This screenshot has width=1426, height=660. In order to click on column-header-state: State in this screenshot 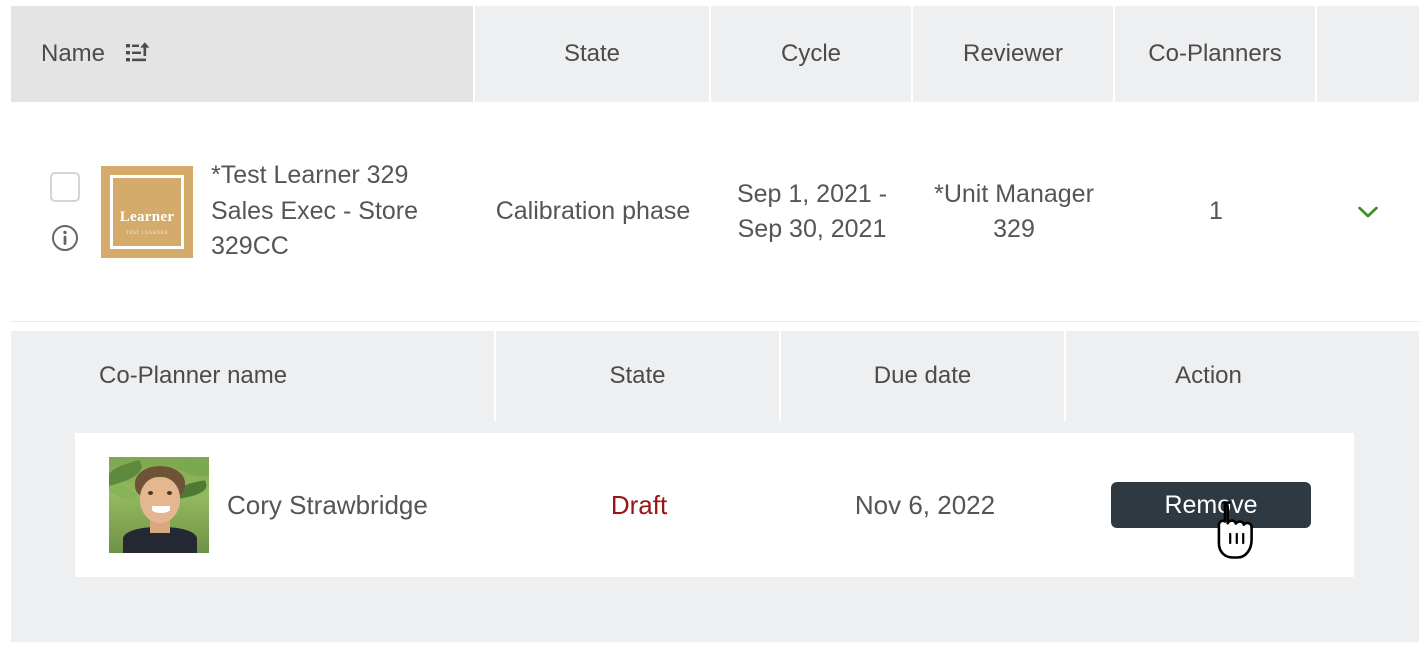, I will do `click(593, 54)`.